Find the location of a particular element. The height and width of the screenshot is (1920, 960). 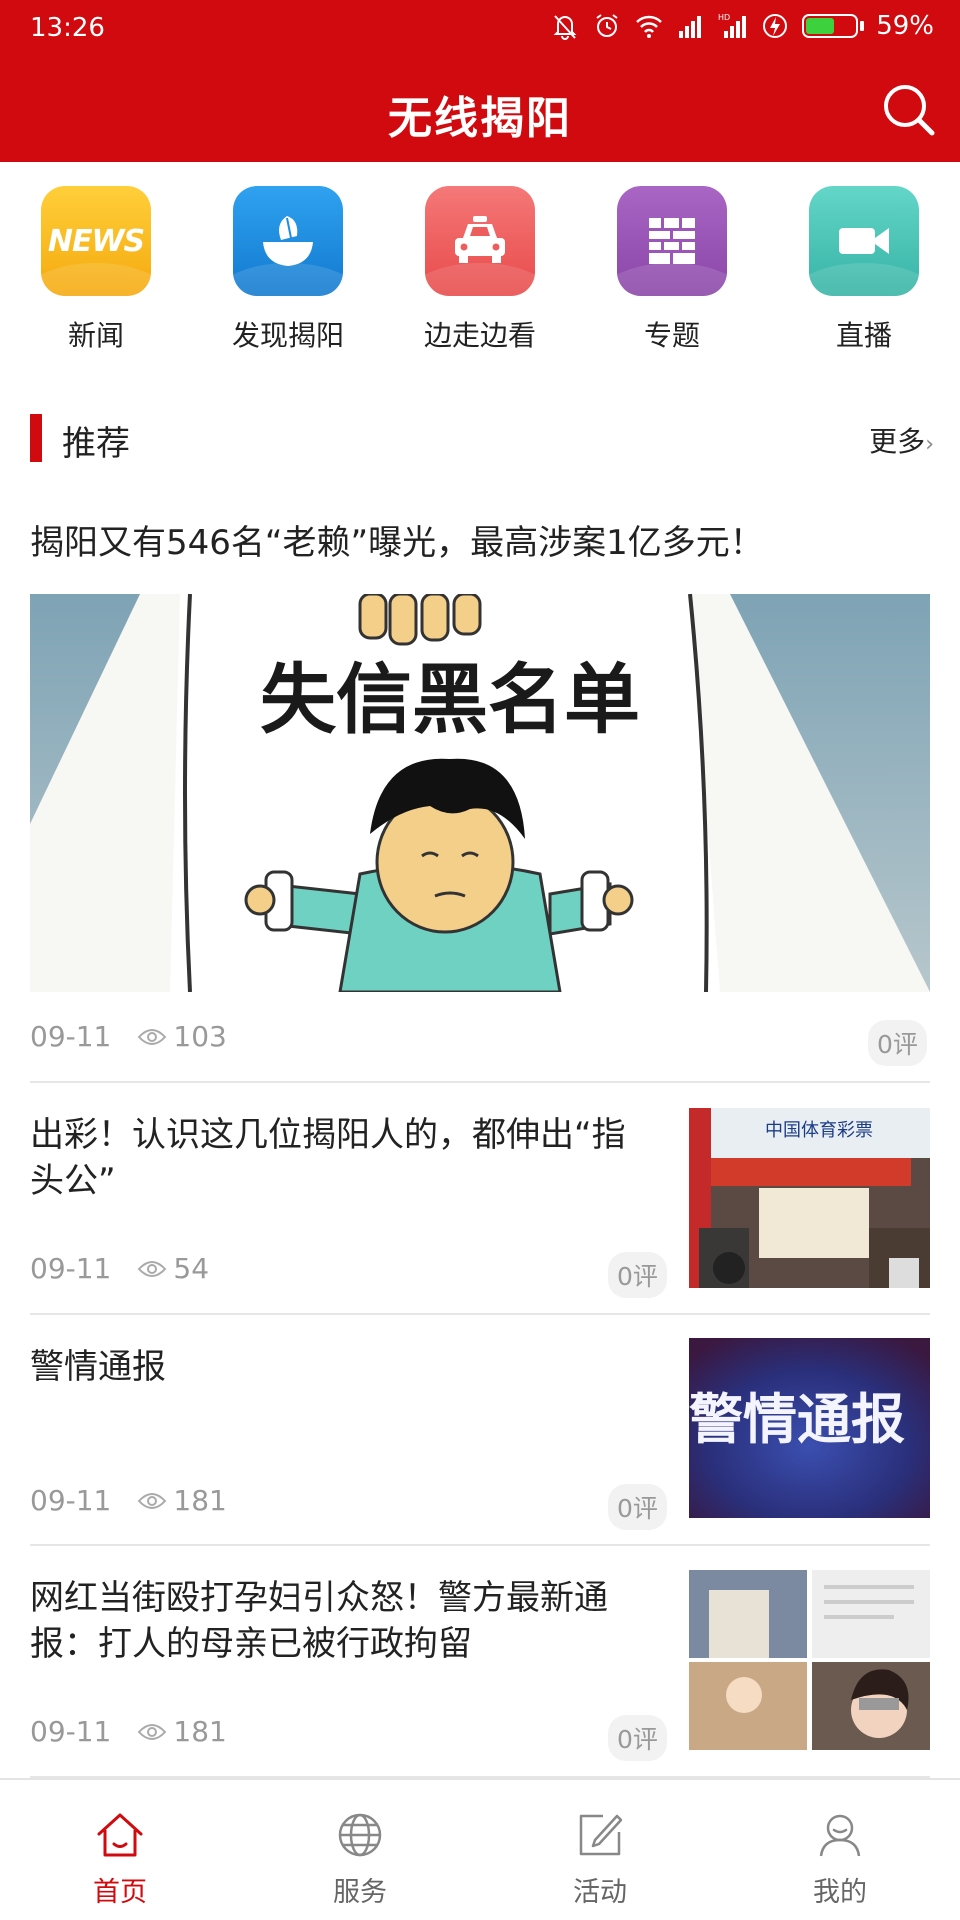

quick-nav-live: 直播 is located at coordinates (864, 261).